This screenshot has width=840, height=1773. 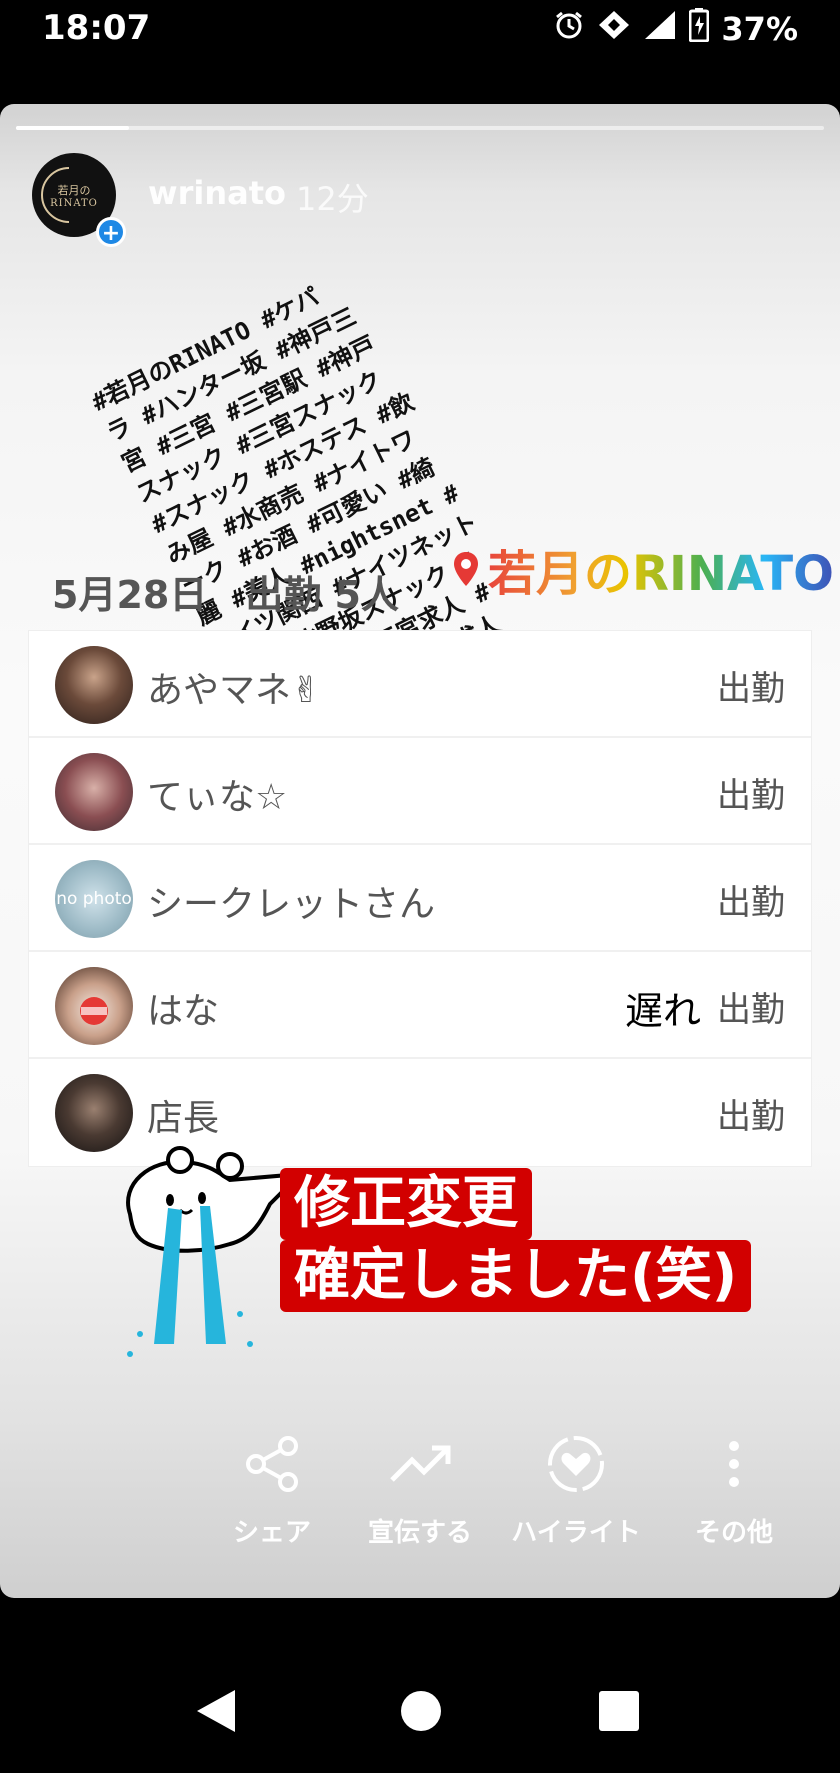 What do you see at coordinates (466, 569) in the screenshot?
I see `location-pin-icon` at bounding box center [466, 569].